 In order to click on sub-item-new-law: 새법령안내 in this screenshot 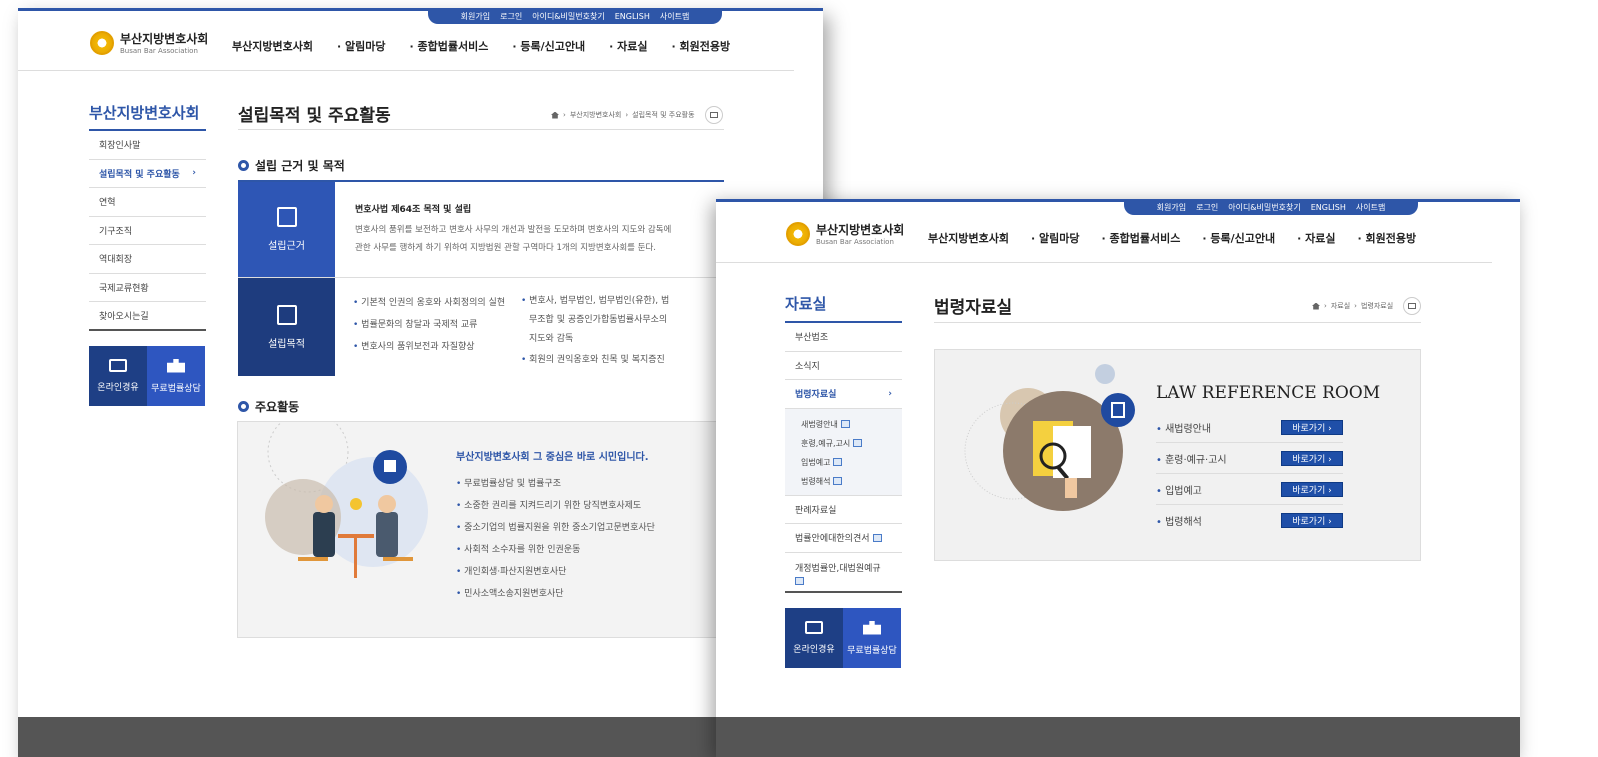, I will do `click(851, 424)`.